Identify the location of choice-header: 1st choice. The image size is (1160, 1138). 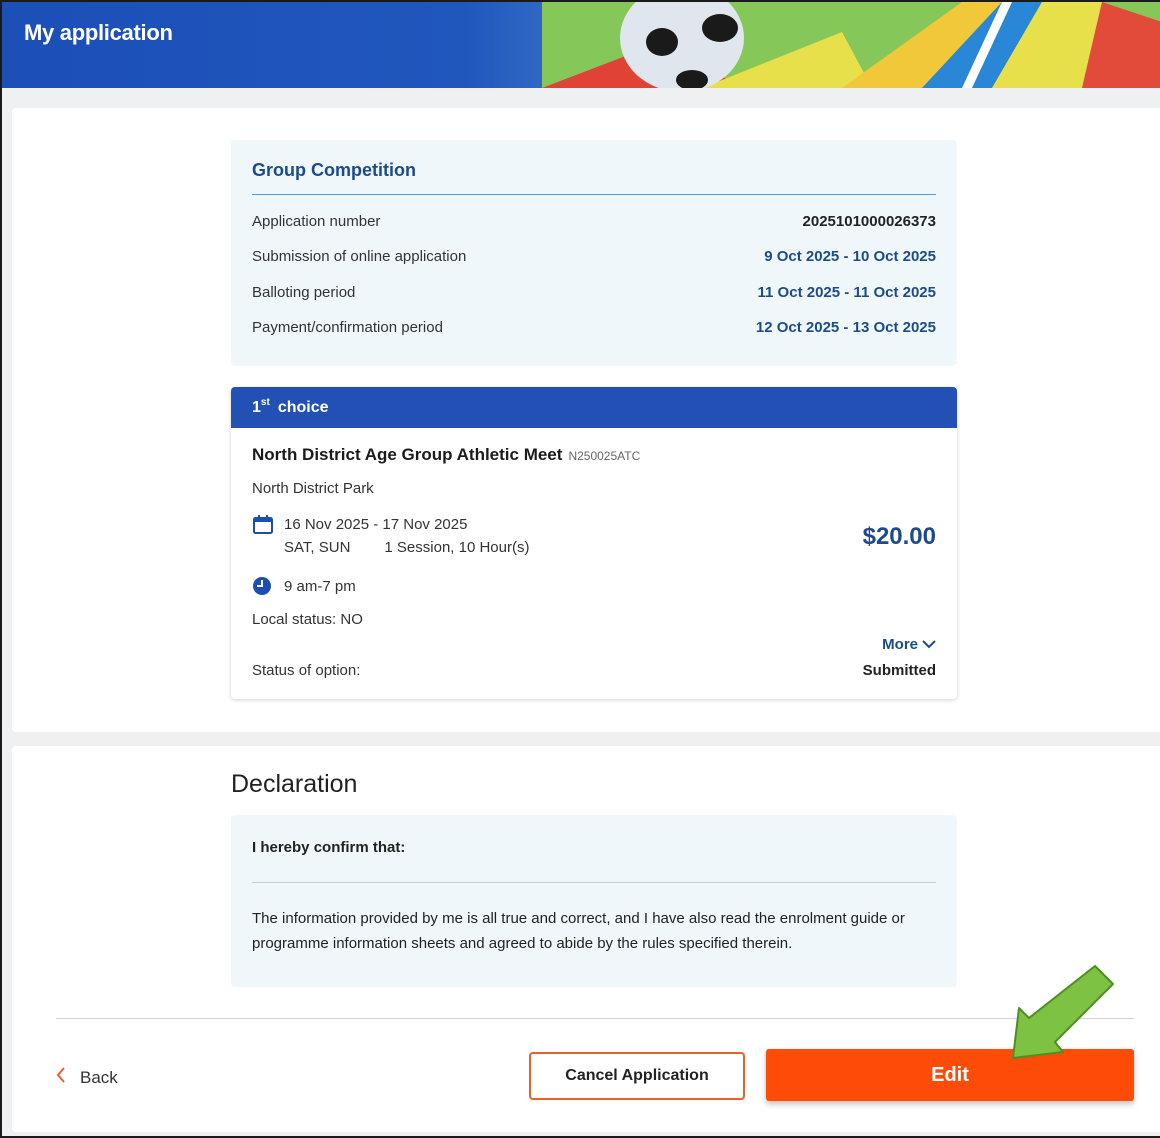
(594, 407).